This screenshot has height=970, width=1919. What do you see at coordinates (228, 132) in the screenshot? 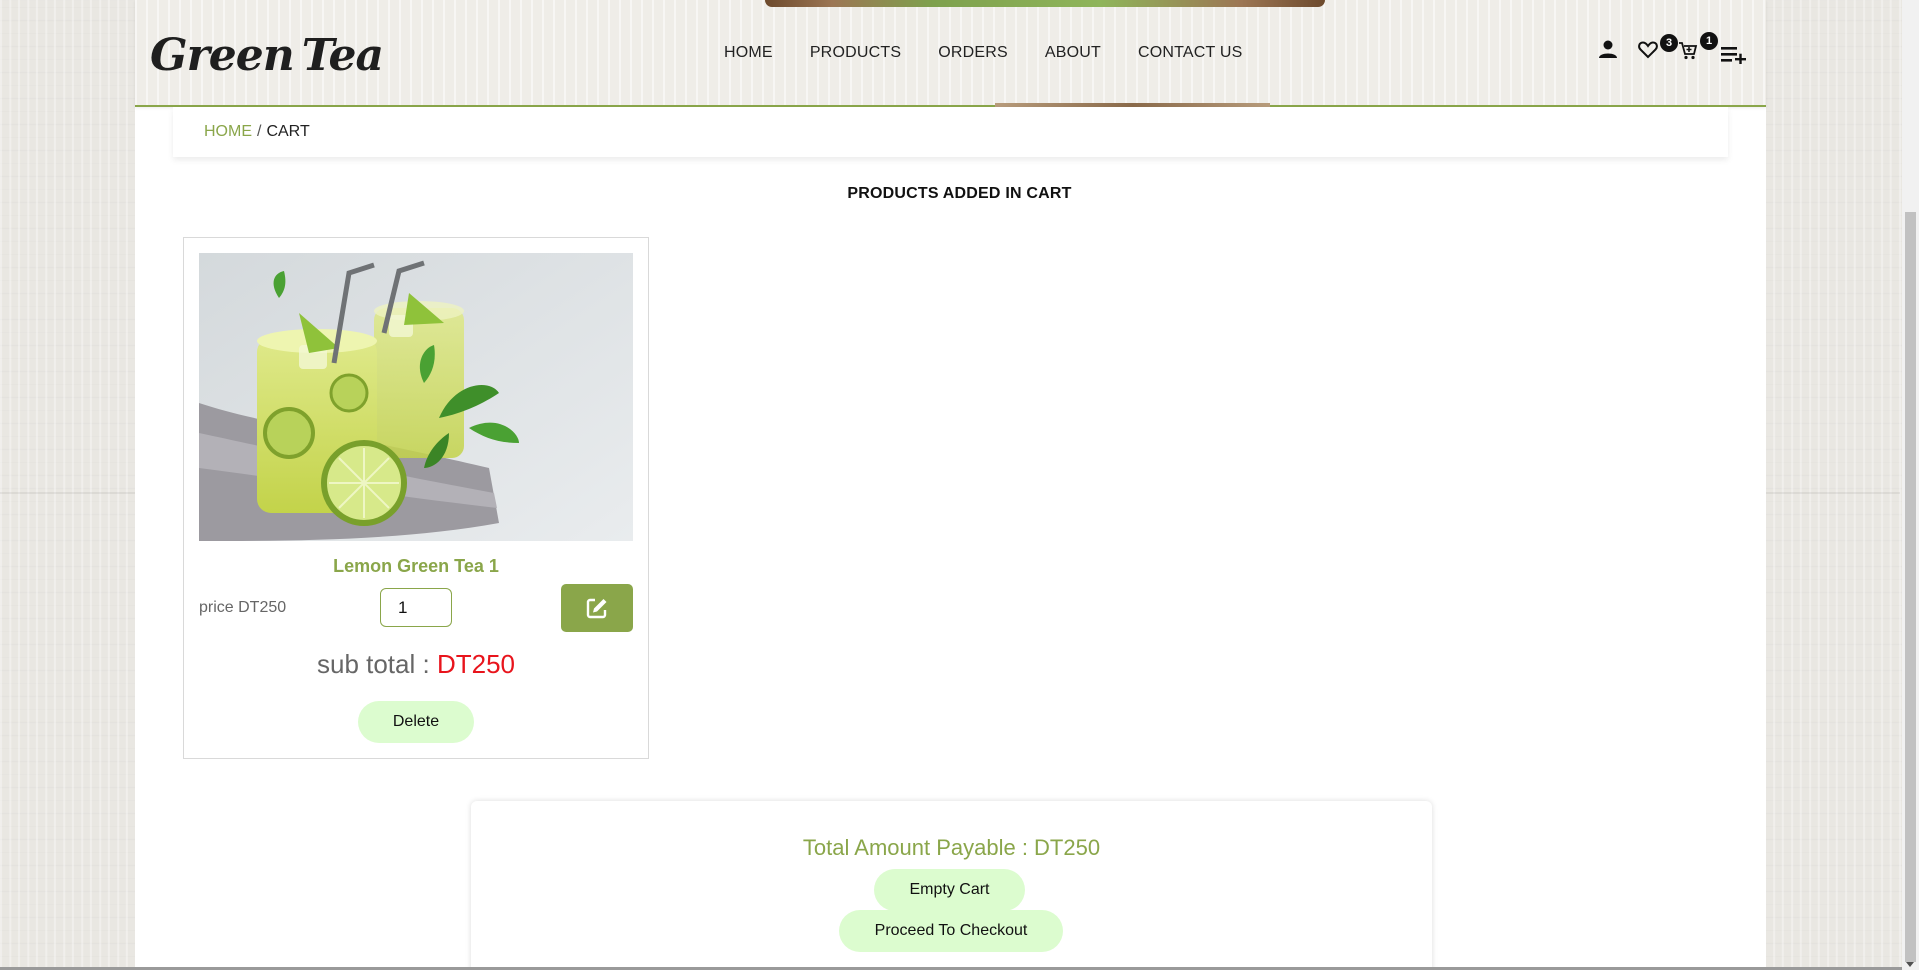
I see `breadcrumb-home-link: HOME` at bounding box center [228, 132].